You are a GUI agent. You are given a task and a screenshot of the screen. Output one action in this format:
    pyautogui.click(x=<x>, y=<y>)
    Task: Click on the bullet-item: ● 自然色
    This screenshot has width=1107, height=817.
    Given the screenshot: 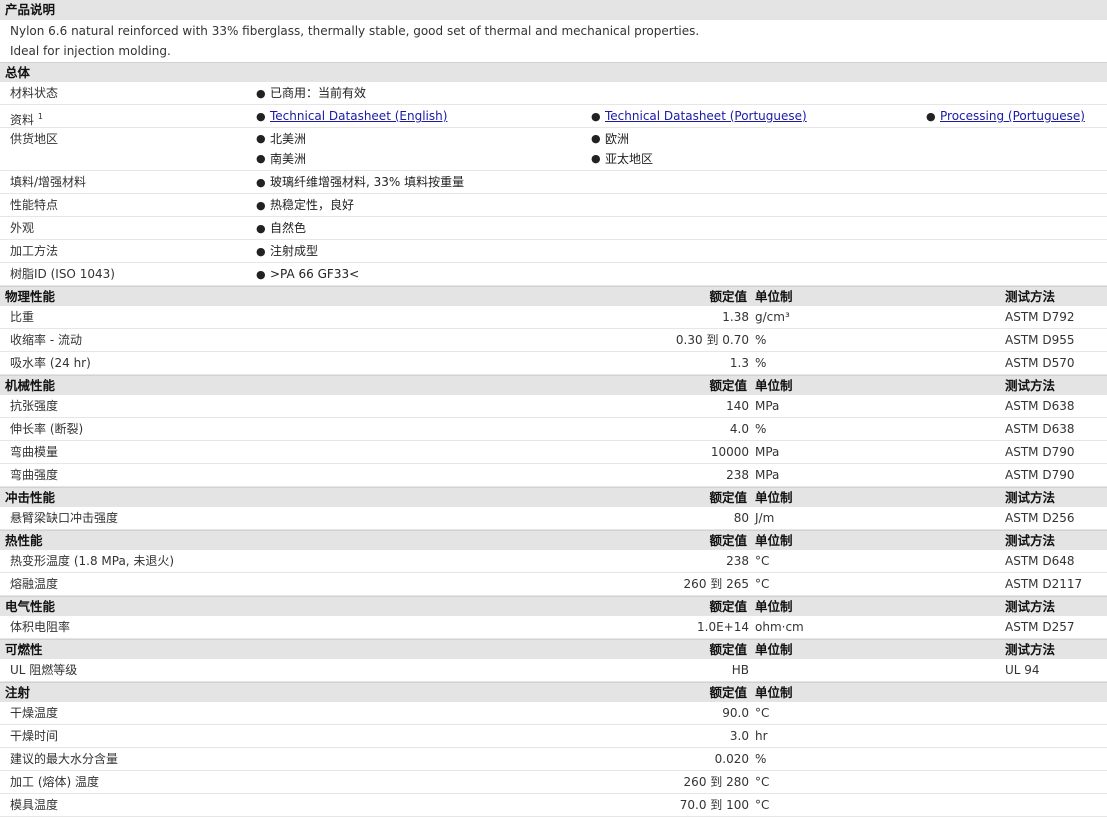 What is the action you would take?
    pyautogui.click(x=281, y=228)
    